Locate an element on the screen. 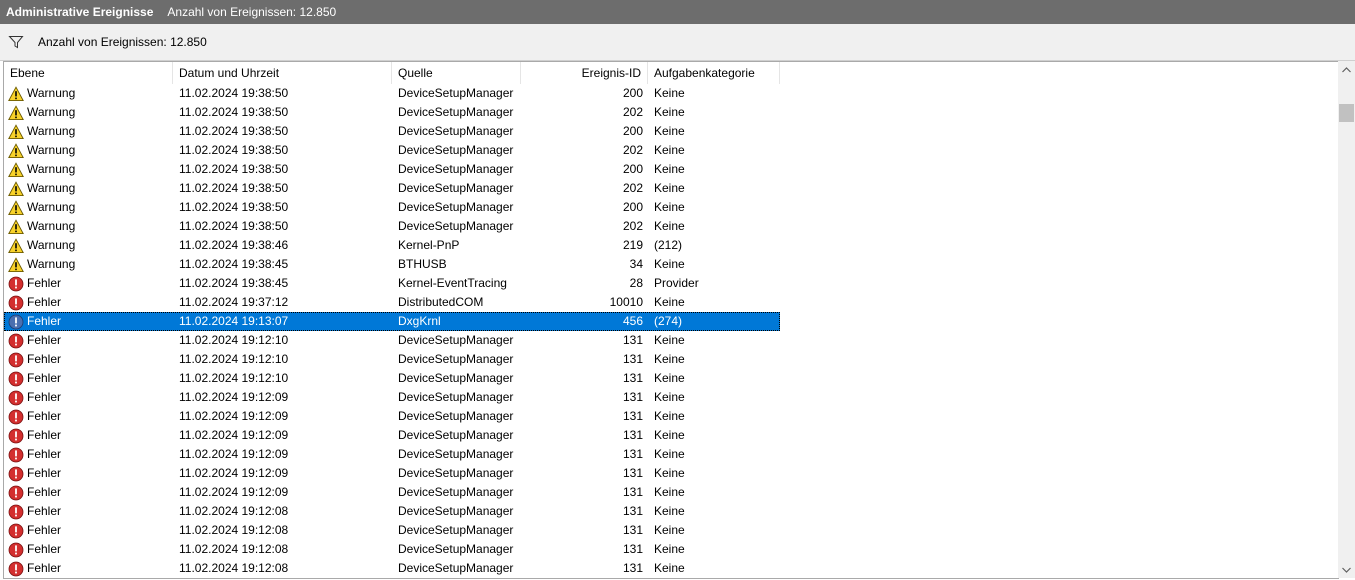 Image resolution: width=1355 pixels, height=580 pixels. event-id-cell: 202 is located at coordinates (632, 150).